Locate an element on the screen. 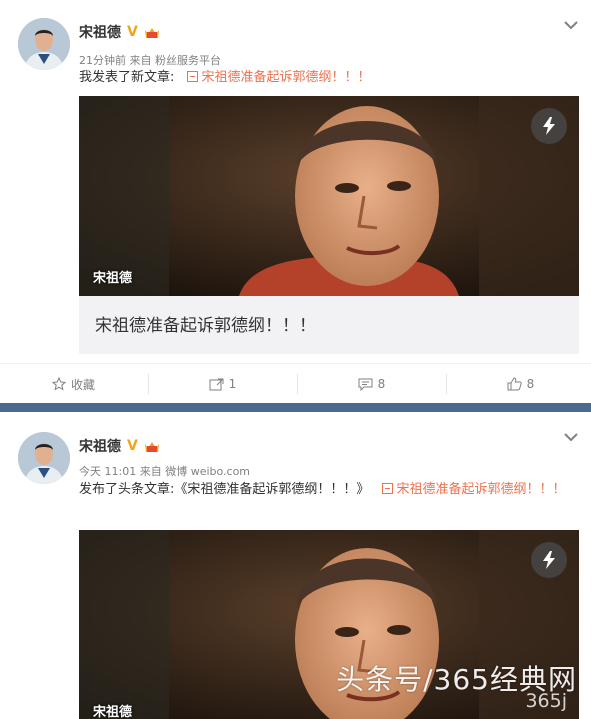  star-icon is located at coordinates (58, 384).